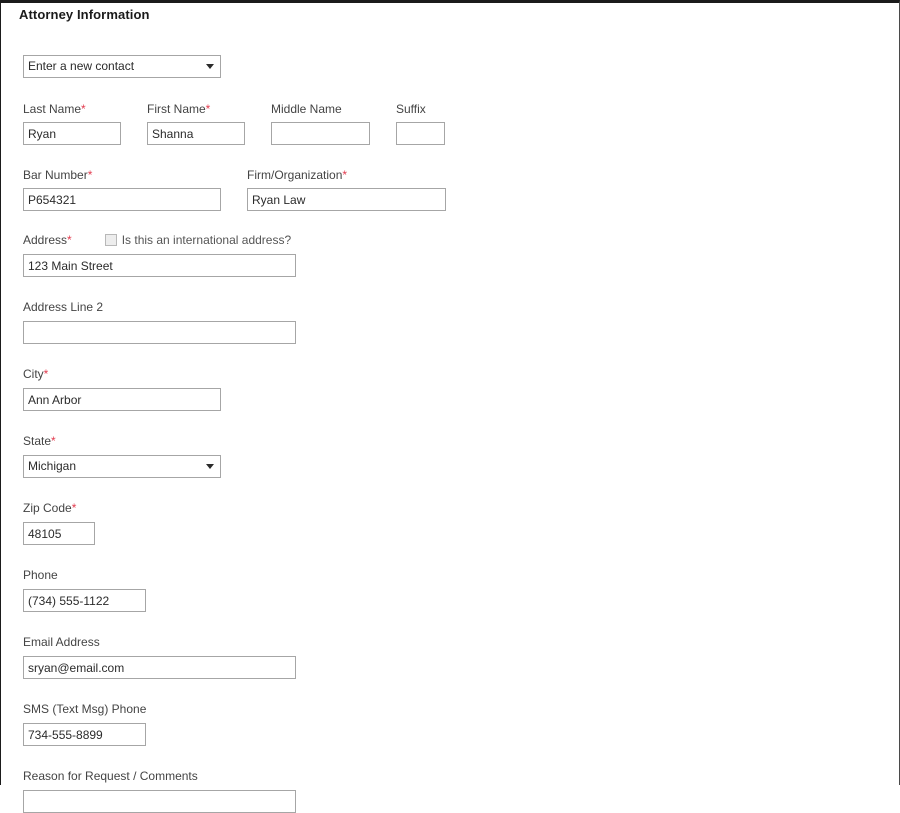 The height and width of the screenshot is (813, 900). I want to click on city-label-text: City, so click(33, 374).